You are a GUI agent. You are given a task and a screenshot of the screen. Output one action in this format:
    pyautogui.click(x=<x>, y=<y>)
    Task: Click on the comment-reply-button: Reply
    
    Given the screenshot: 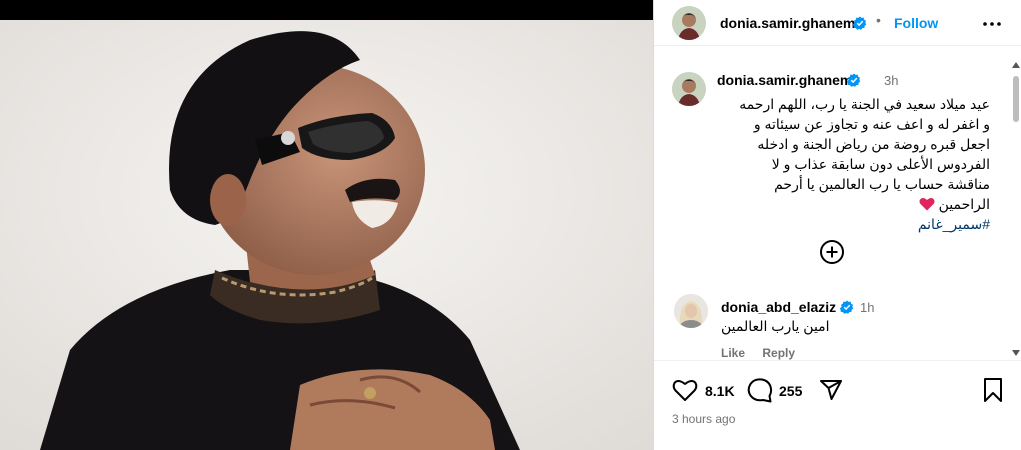 What is the action you would take?
    pyautogui.click(x=778, y=353)
    